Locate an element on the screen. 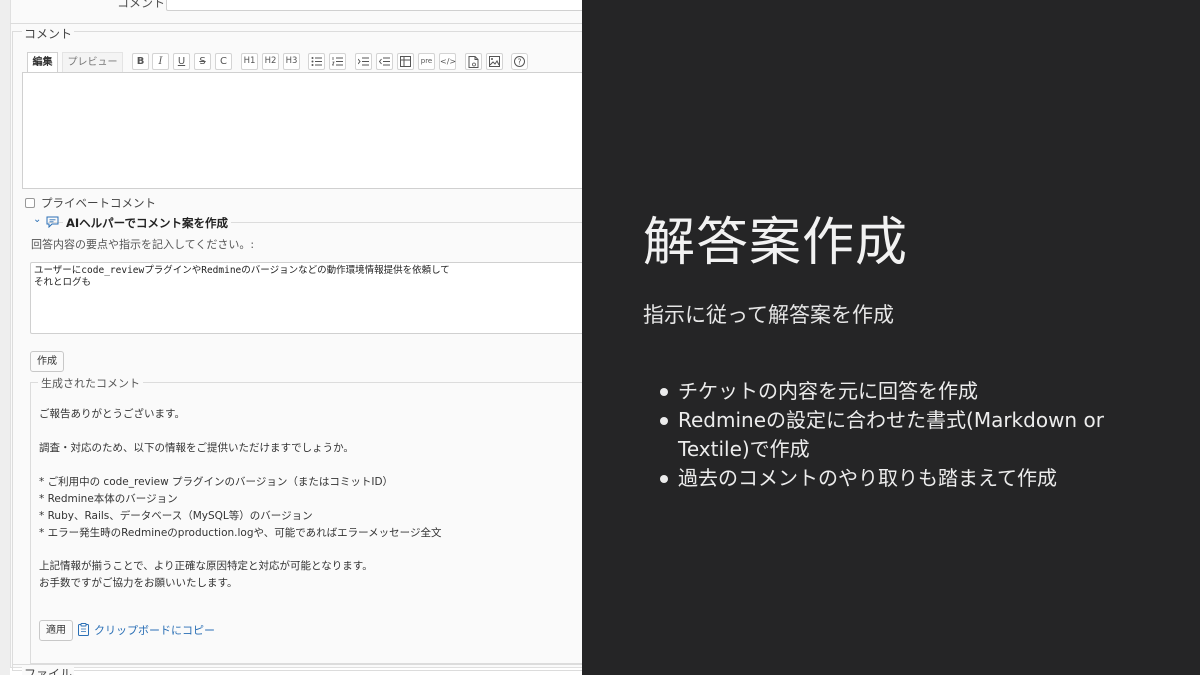  underline-button: U is located at coordinates (181, 61).